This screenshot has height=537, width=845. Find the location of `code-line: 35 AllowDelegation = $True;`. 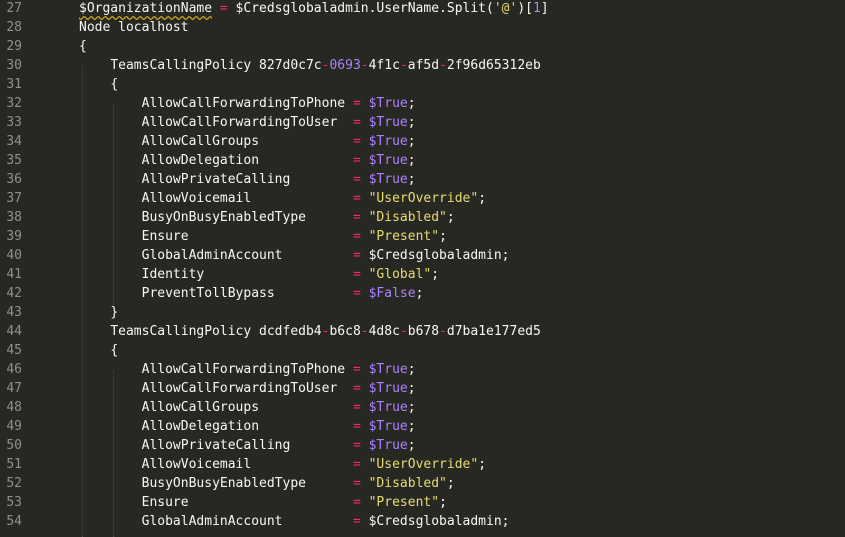

code-line: 35 AllowDelegation = $True; is located at coordinates (422, 160).